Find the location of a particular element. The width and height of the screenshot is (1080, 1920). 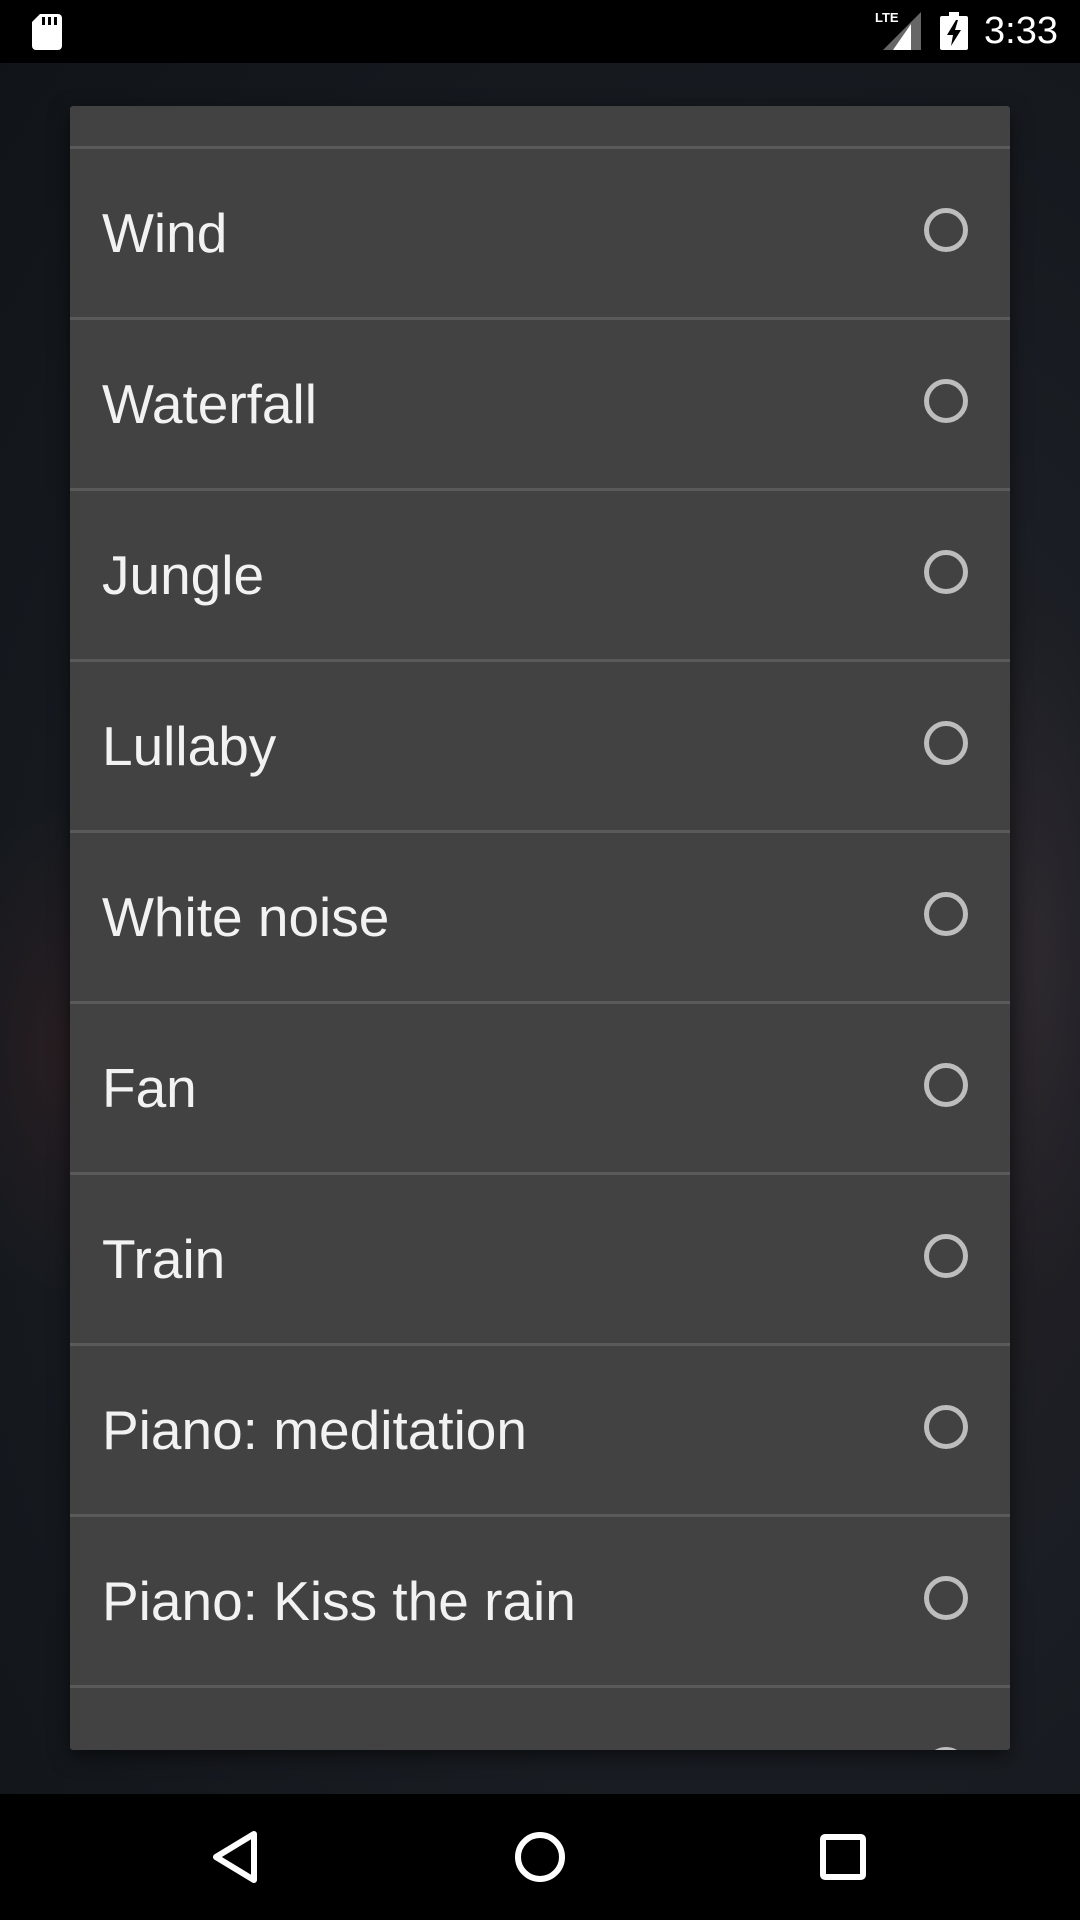

sound-option-label: Train is located at coordinates (164, 1259).